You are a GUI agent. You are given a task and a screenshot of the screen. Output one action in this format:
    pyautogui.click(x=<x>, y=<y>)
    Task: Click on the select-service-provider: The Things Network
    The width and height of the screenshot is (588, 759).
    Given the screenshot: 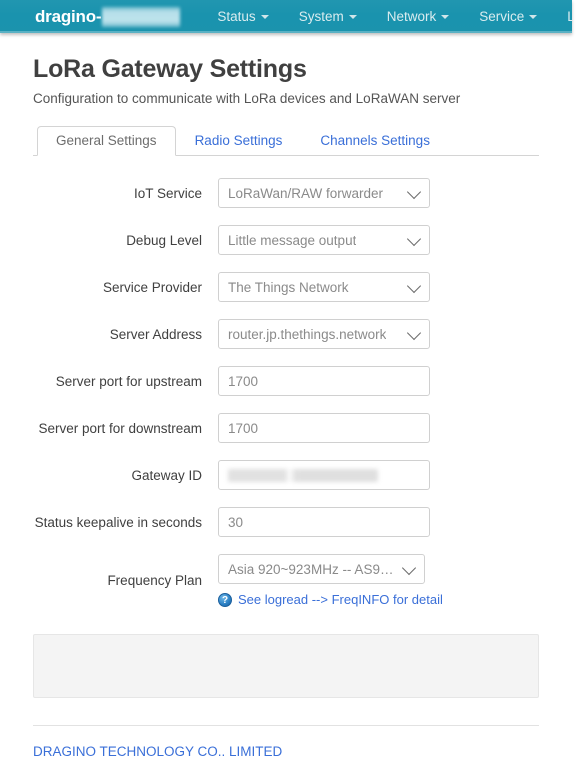 What is the action you would take?
    pyautogui.click(x=324, y=287)
    